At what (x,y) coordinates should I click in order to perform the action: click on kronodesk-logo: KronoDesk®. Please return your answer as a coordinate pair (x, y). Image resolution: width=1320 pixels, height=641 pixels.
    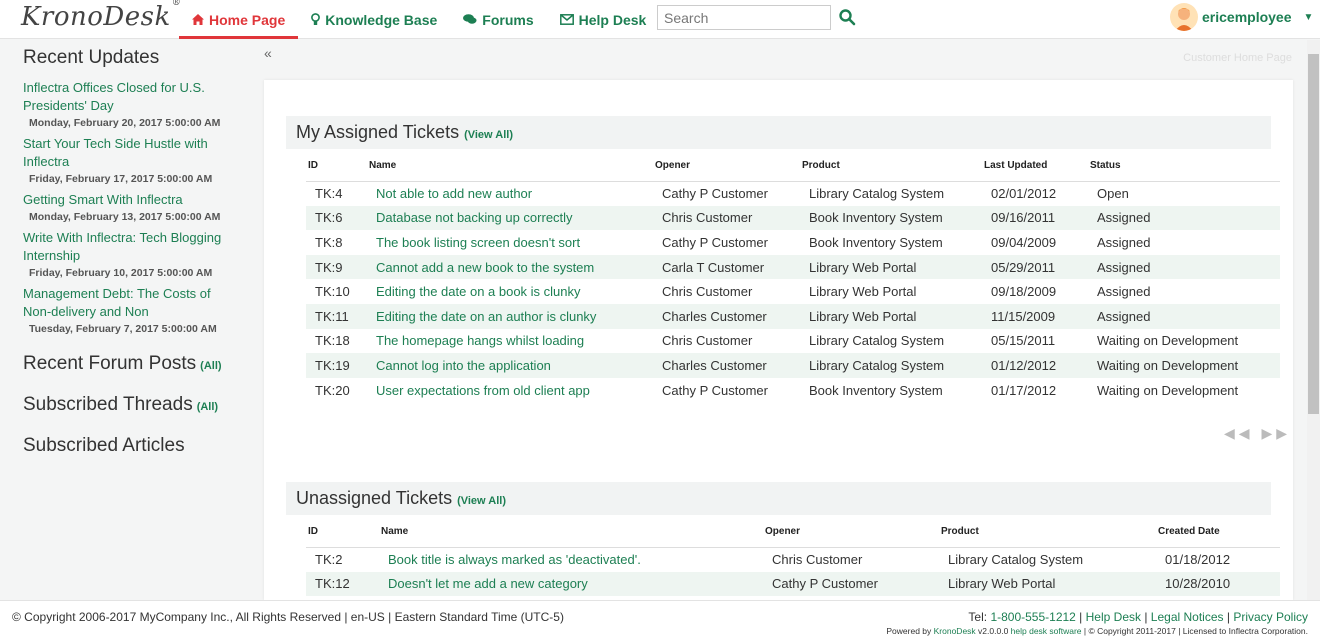
    Looking at the image, I should click on (101, 16).